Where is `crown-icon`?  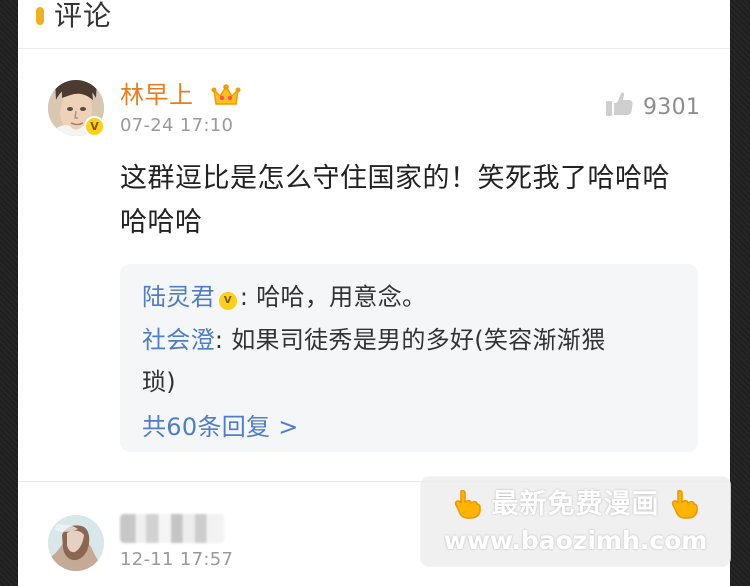
crown-icon is located at coordinates (226, 95).